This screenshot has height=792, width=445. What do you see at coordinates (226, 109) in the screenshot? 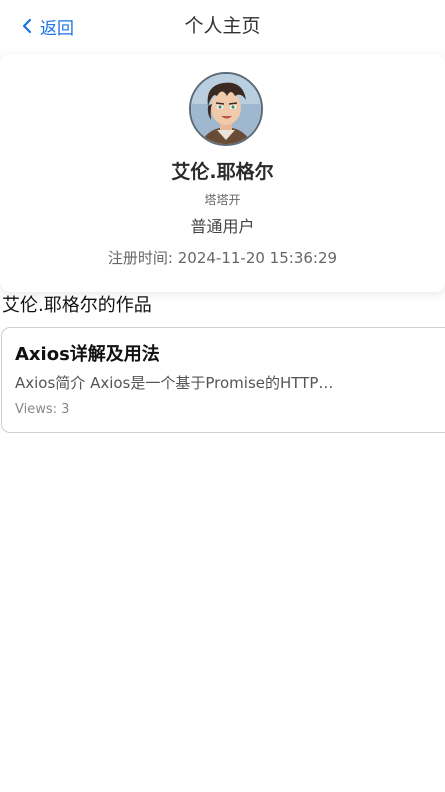
I see `avatar` at bounding box center [226, 109].